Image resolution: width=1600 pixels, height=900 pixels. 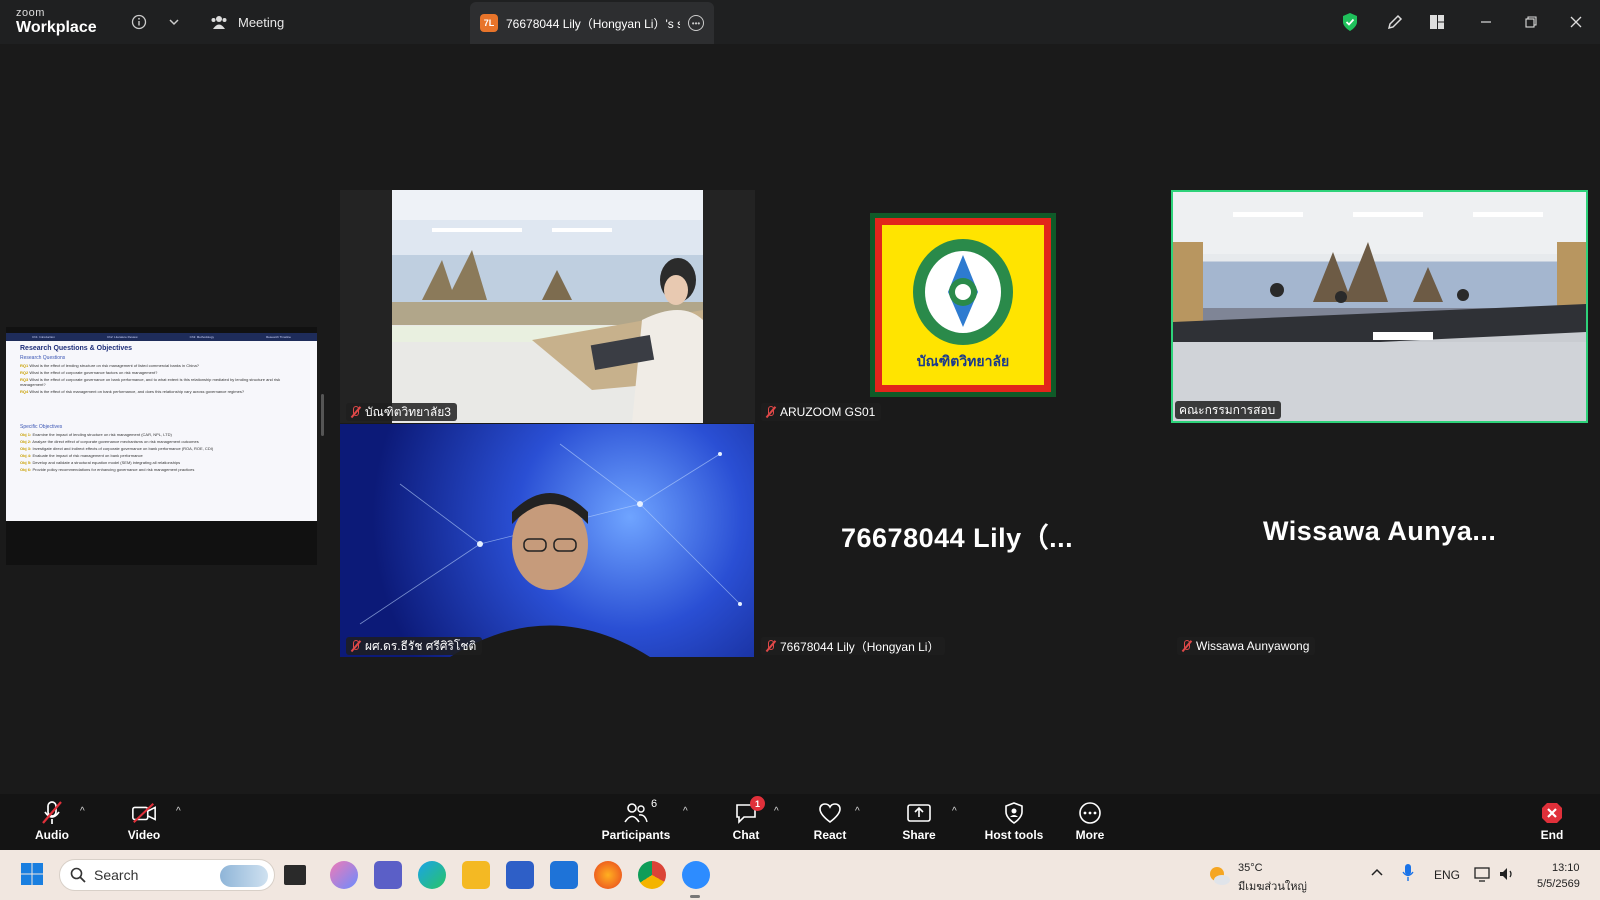 What do you see at coordinates (1507, 876) in the screenshot?
I see `volume-icon` at bounding box center [1507, 876].